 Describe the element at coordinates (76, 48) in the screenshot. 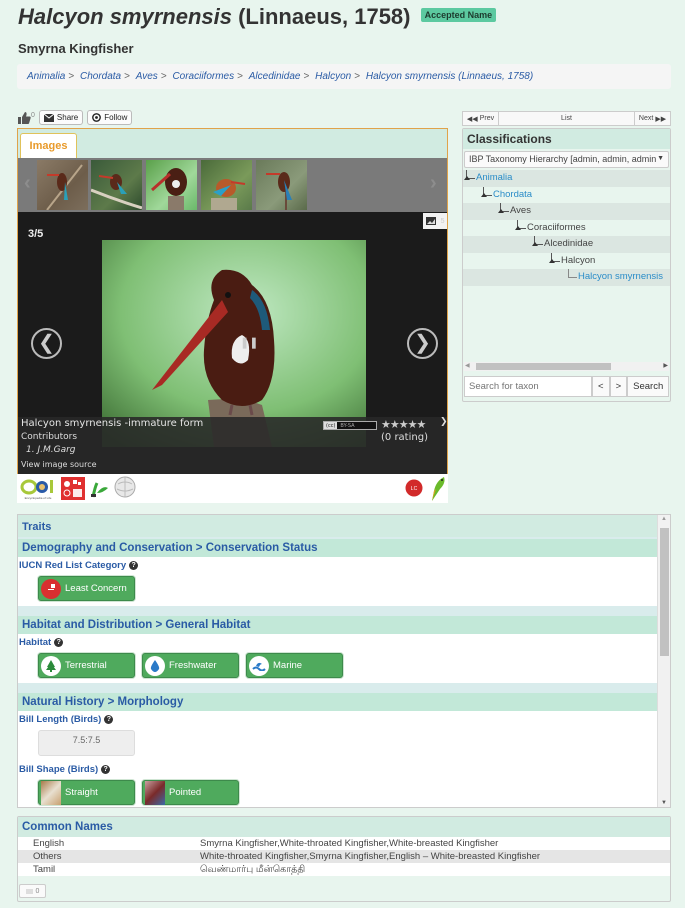

I see `common-name-heading: Smyrna Kingfisher` at that location.